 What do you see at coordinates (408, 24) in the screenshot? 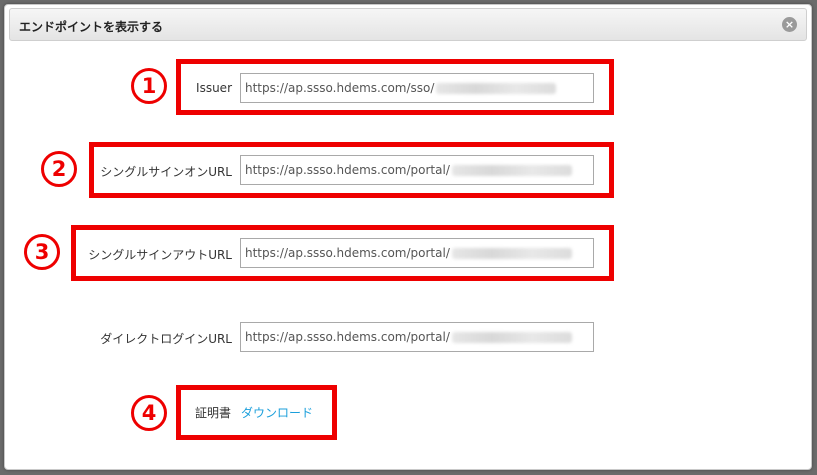
I see `dialog-header: エンドポイントを表示する ×` at bounding box center [408, 24].